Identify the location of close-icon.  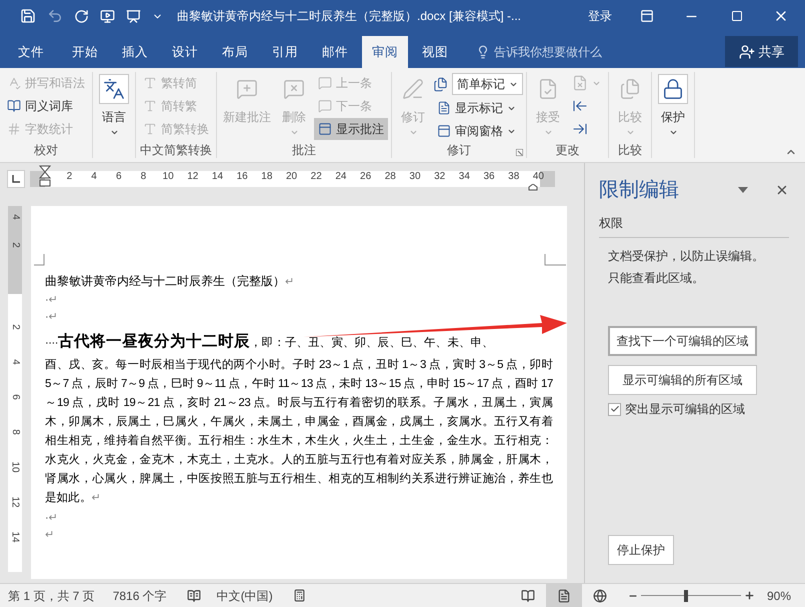
(782, 190).